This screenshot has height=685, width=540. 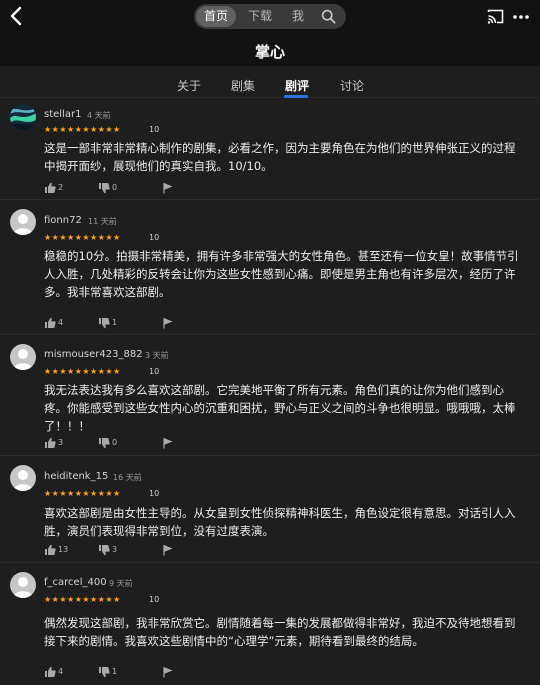 I want to click on tab-reviews: 剧评, so click(x=297, y=85).